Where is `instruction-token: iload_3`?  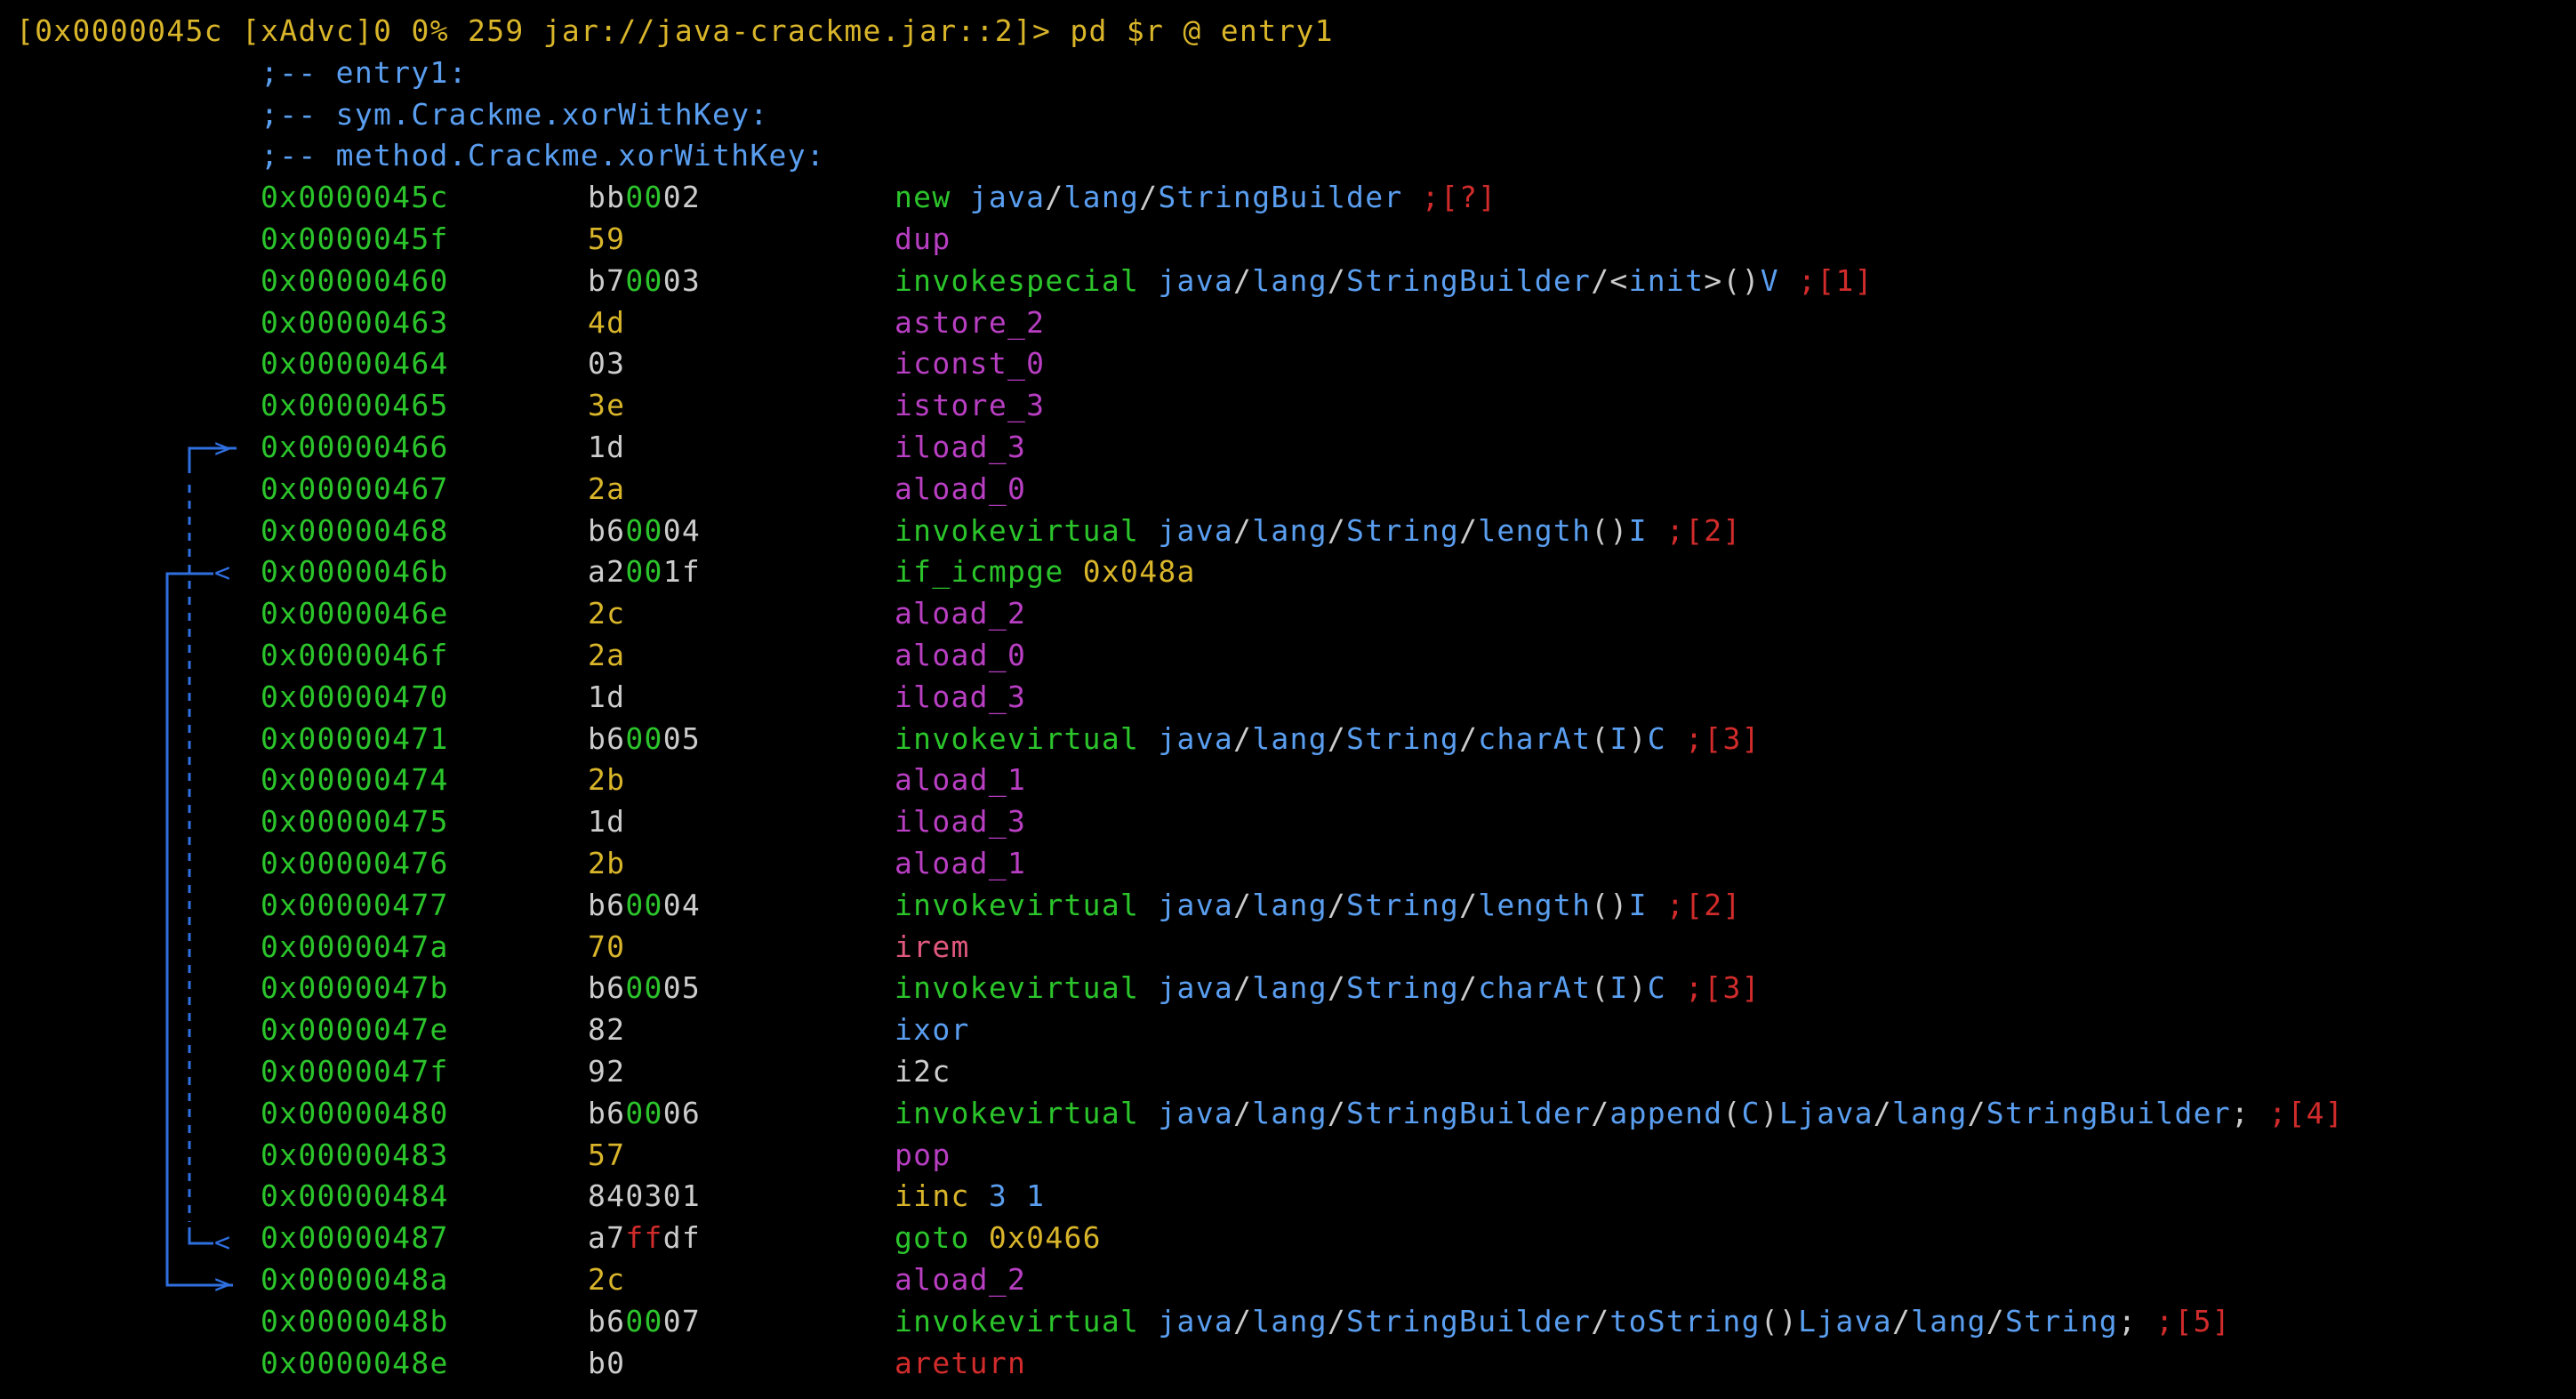 instruction-token: iload_3 is located at coordinates (961, 447).